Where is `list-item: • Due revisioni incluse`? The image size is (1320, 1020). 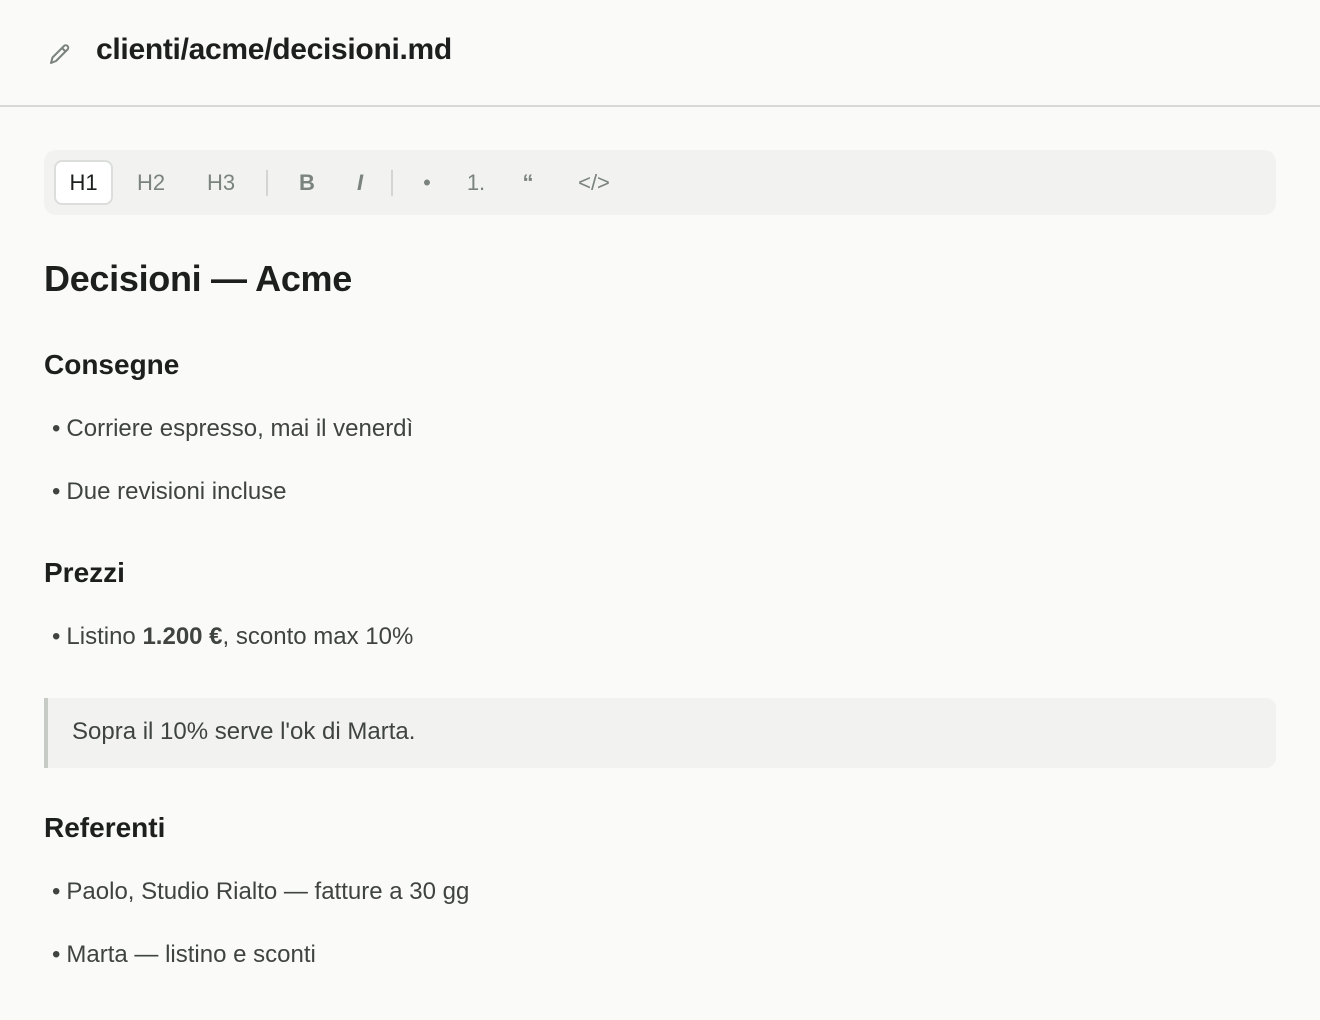 list-item: • Due revisioni incluse is located at coordinates (169, 492).